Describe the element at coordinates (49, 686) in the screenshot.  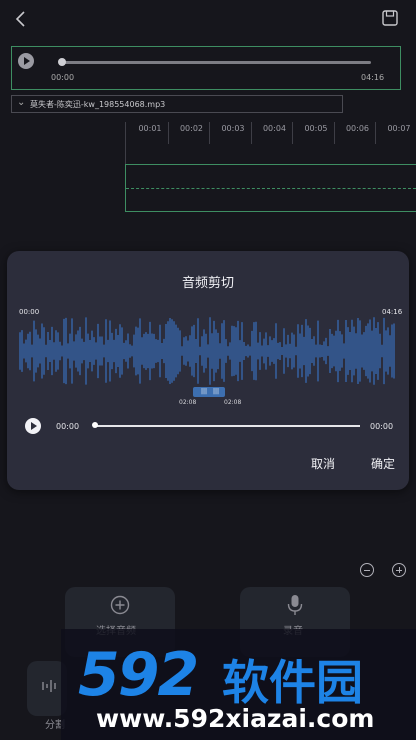
I see `split-icon` at that location.